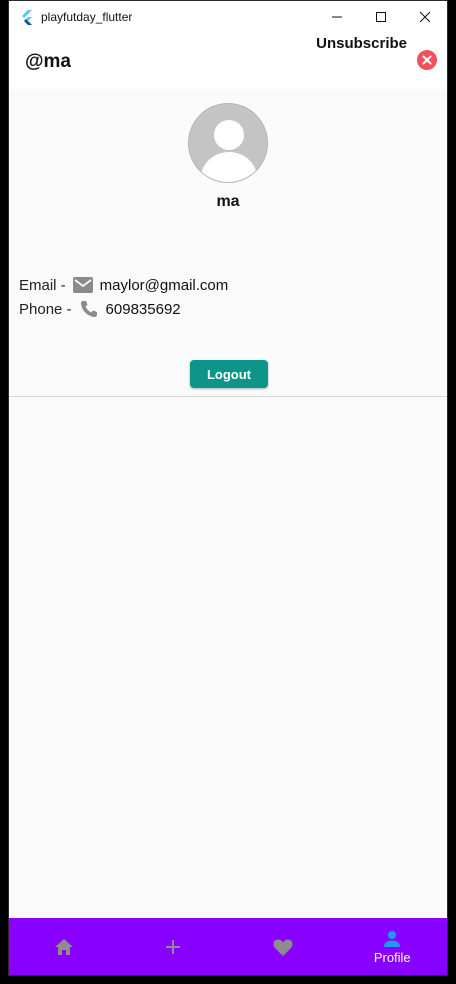  I want to click on unsubscribe-button: Unsubscribe, so click(361, 43).